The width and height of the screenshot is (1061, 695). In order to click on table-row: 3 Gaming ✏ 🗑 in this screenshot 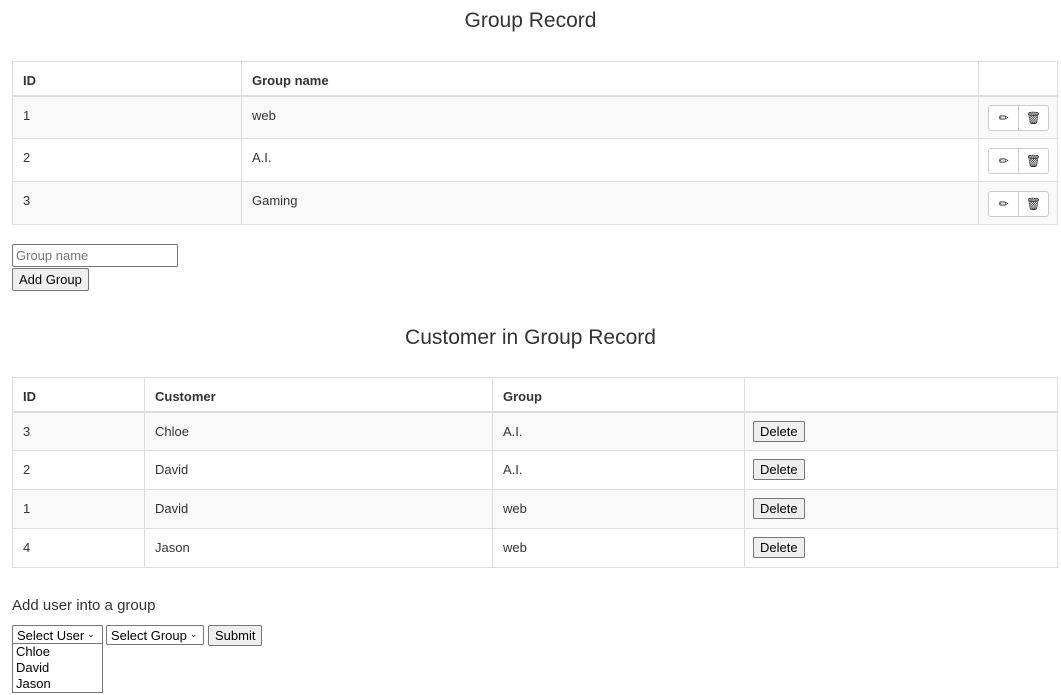, I will do `click(535, 203)`.